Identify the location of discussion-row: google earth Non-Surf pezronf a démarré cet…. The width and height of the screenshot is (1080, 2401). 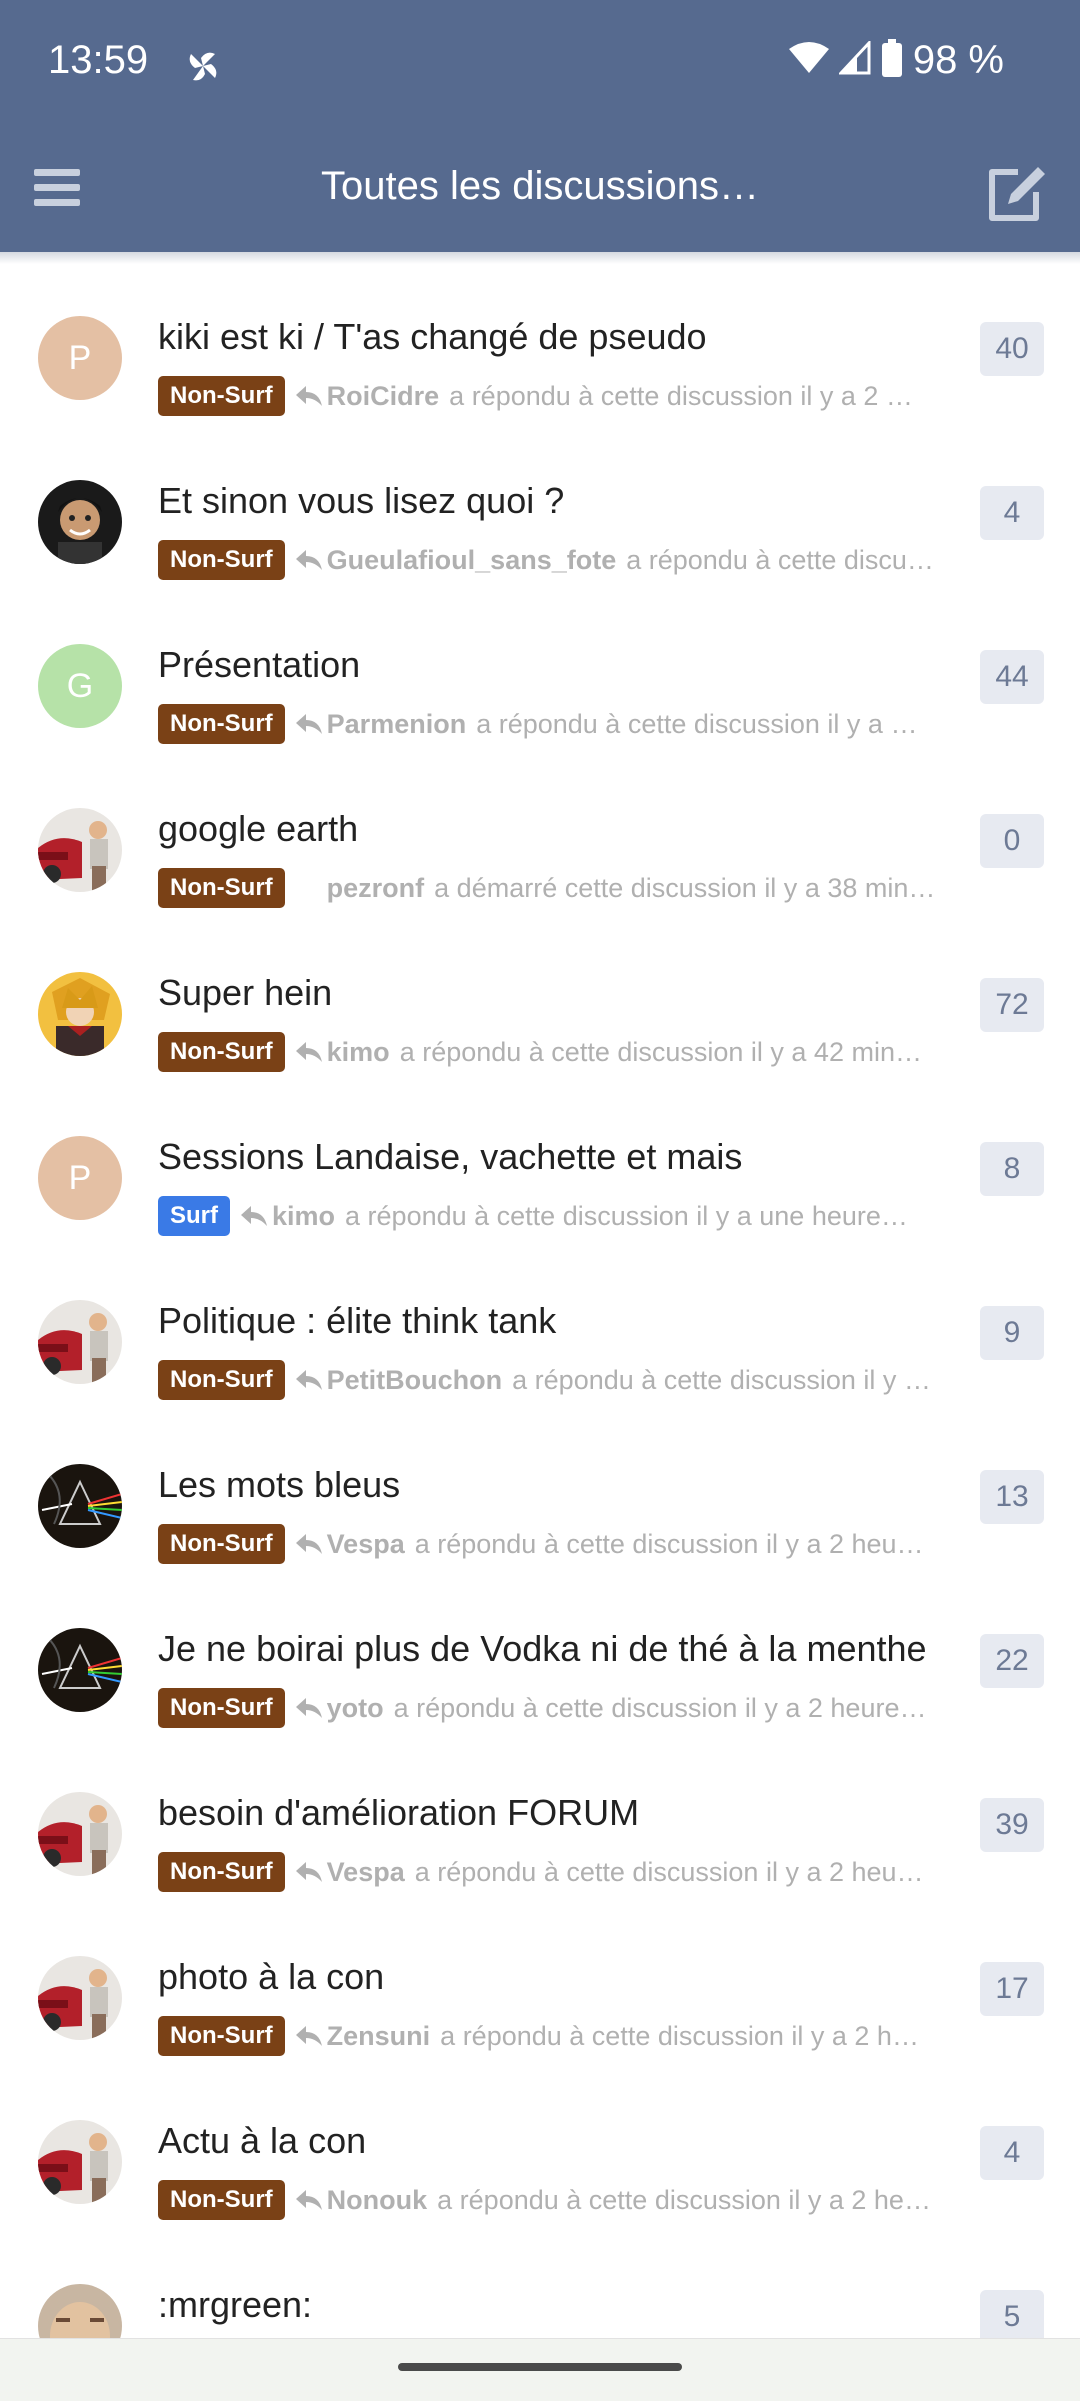
(540, 838).